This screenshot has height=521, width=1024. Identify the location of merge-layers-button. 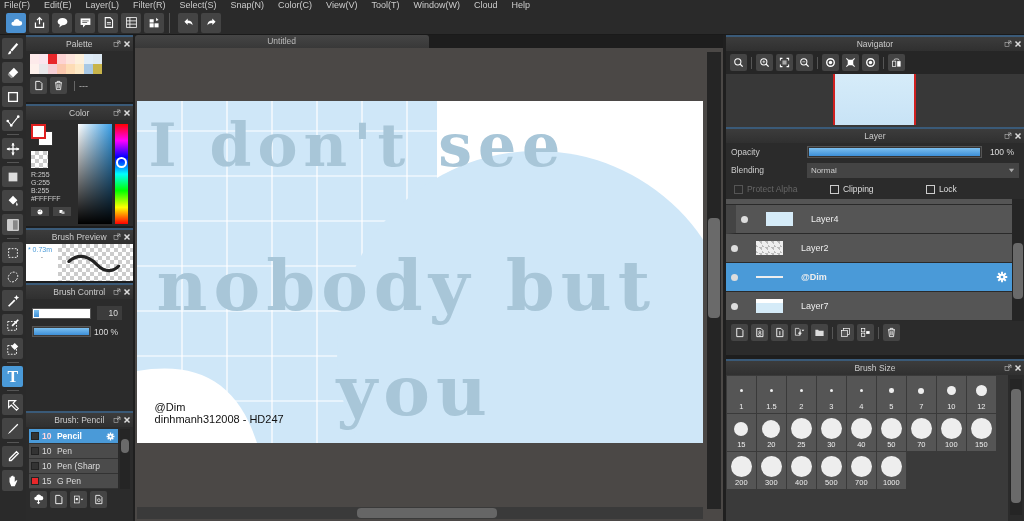
(865, 332).